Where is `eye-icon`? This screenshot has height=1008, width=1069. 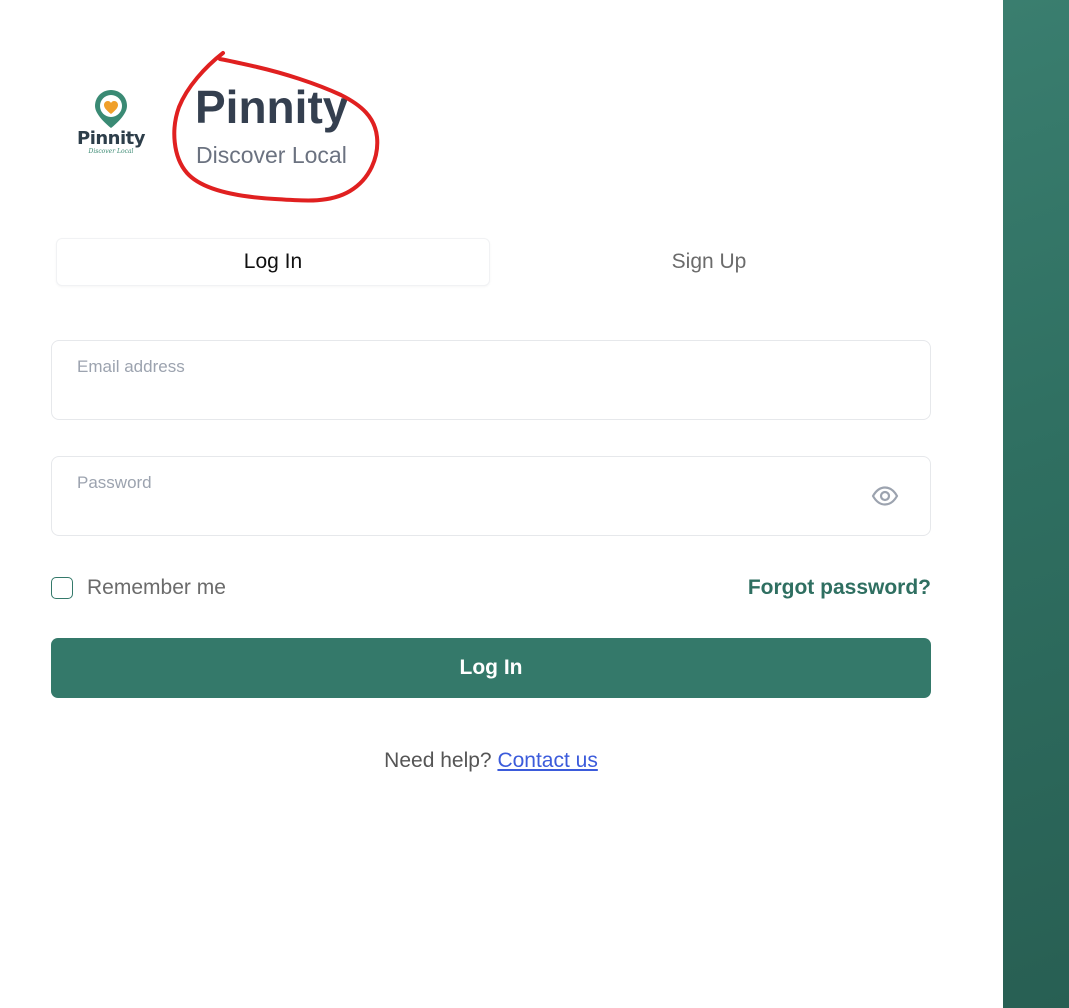 eye-icon is located at coordinates (885, 496).